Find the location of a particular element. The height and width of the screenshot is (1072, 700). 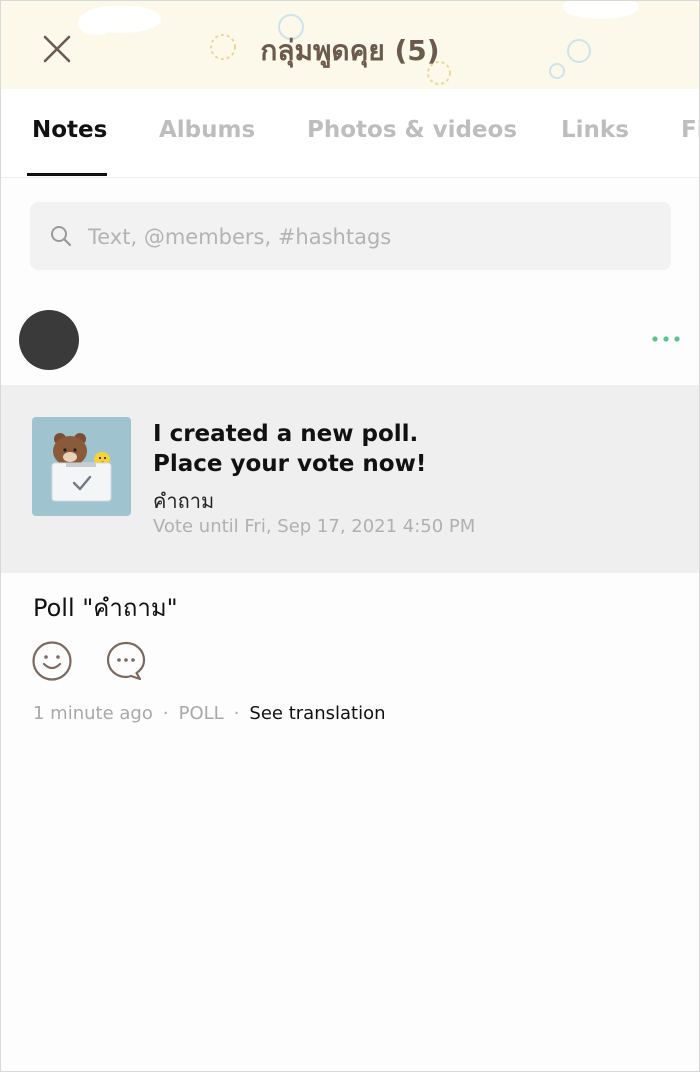

comment-icon is located at coordinates (126, 661).